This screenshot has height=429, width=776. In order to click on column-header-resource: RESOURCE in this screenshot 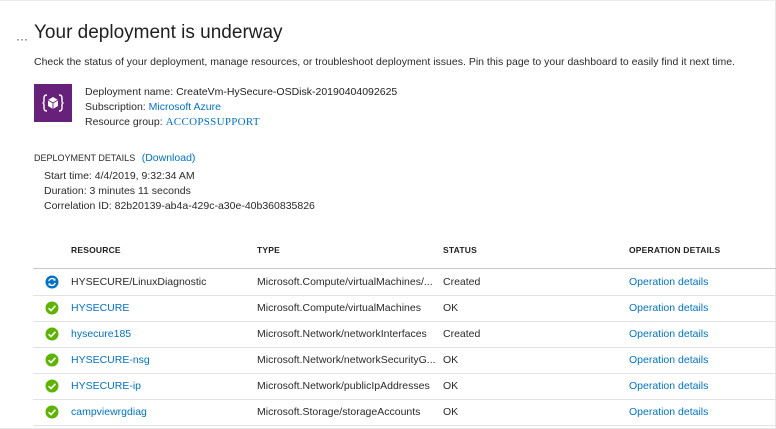, I will do `click(96, 250)`.